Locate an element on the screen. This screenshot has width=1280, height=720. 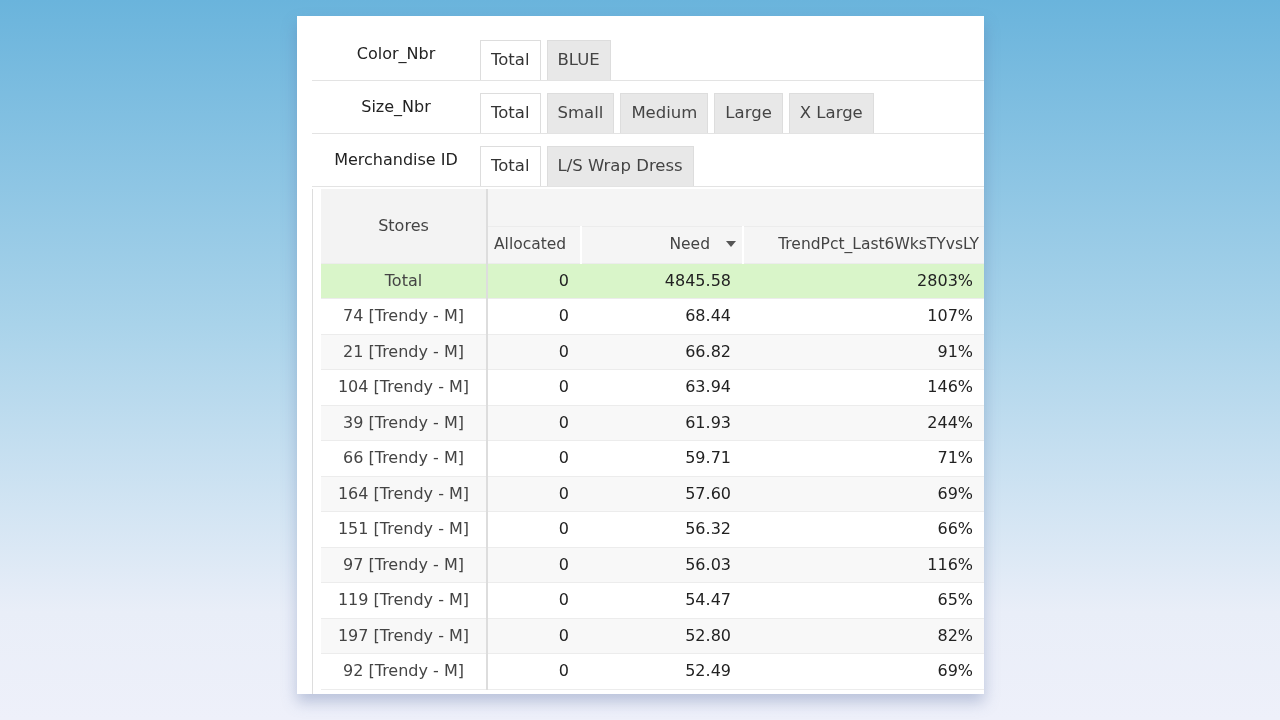
filter-tab: X Large is located at coordinates (831, 112).